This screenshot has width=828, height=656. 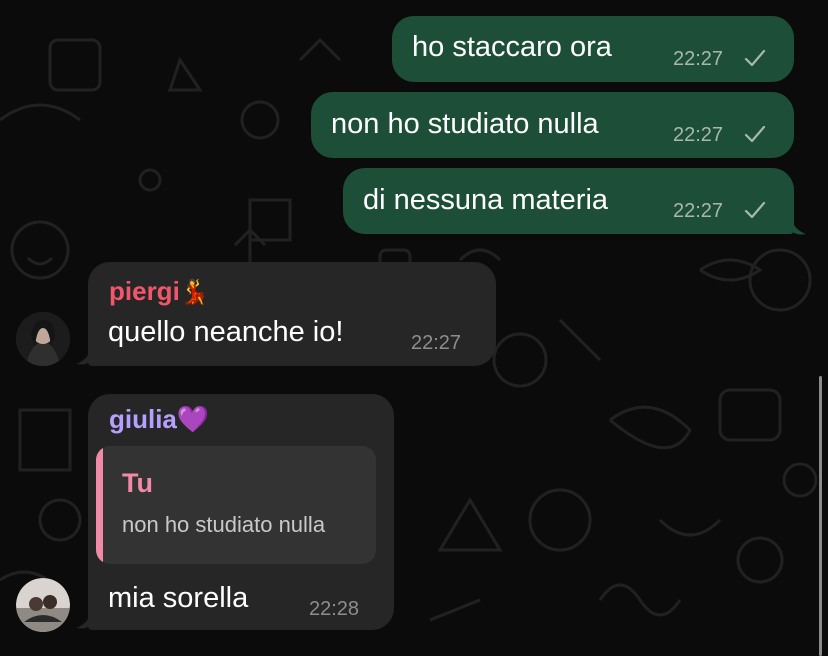 I want to click on message-text: non ho studiato nulla, so click(x=465, y=124).